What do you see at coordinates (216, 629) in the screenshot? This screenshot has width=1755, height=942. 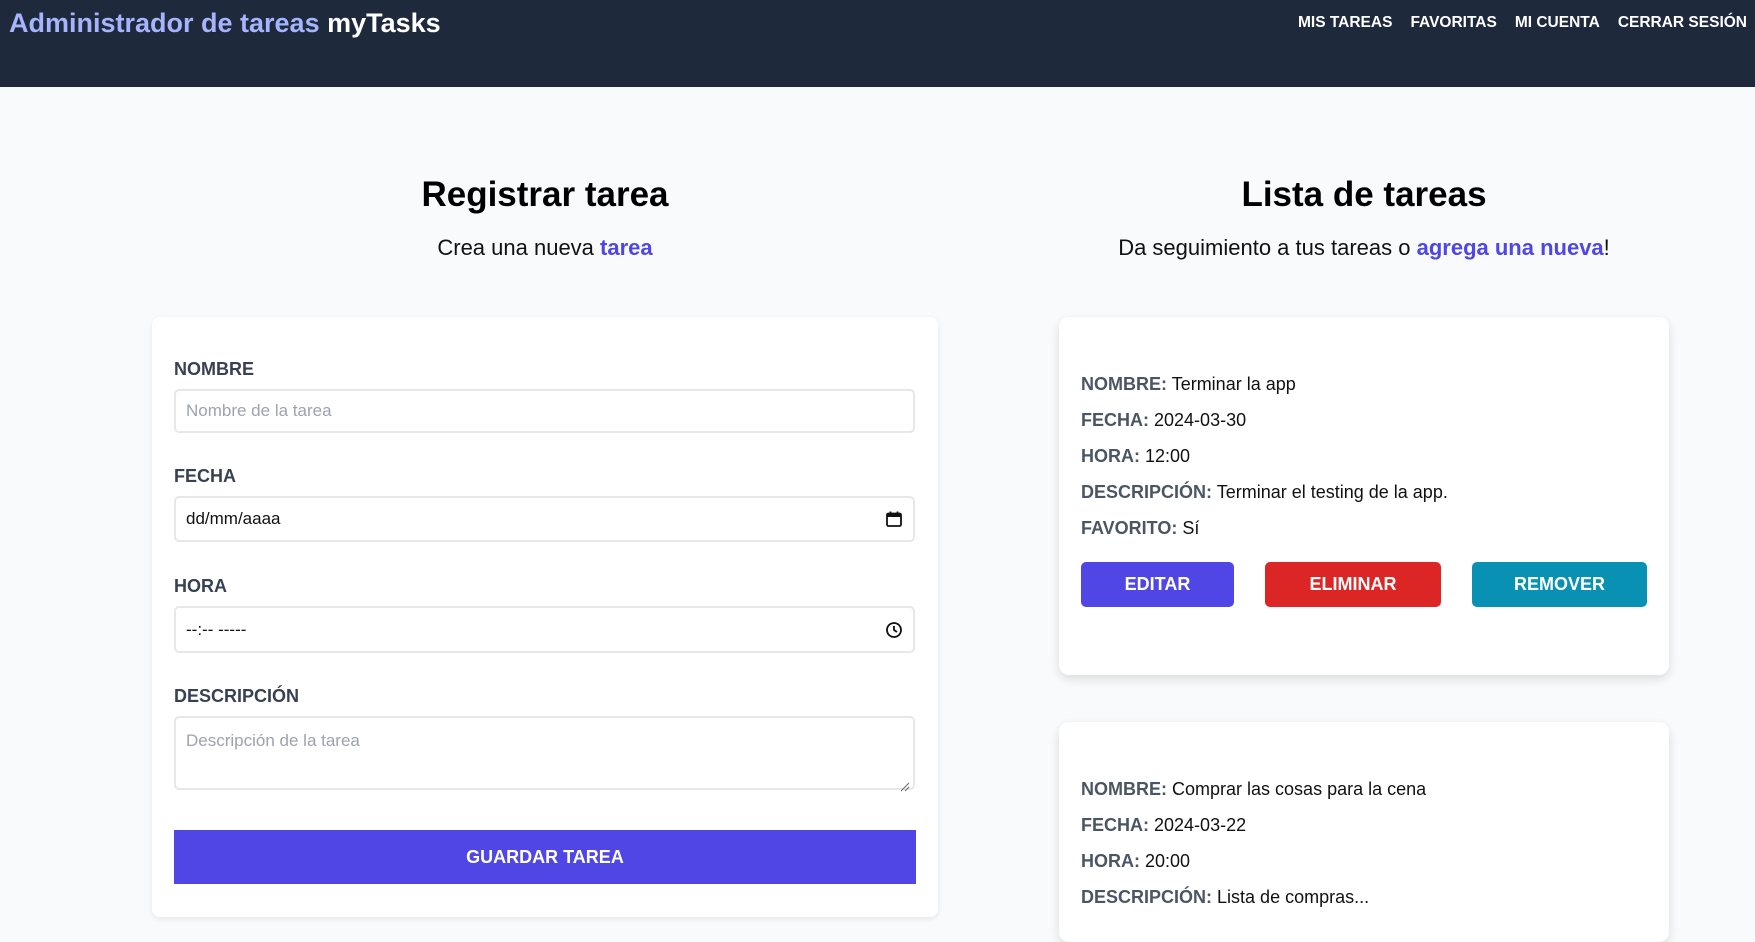 I see `time-value: --:-- -----` at bounding box center [216, 629].